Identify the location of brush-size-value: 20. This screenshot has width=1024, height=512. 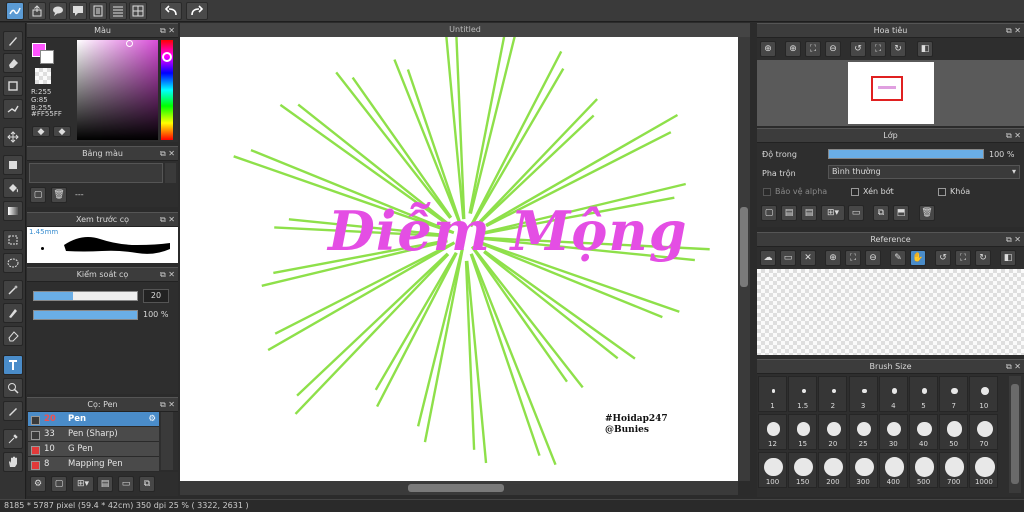
(156, 296).